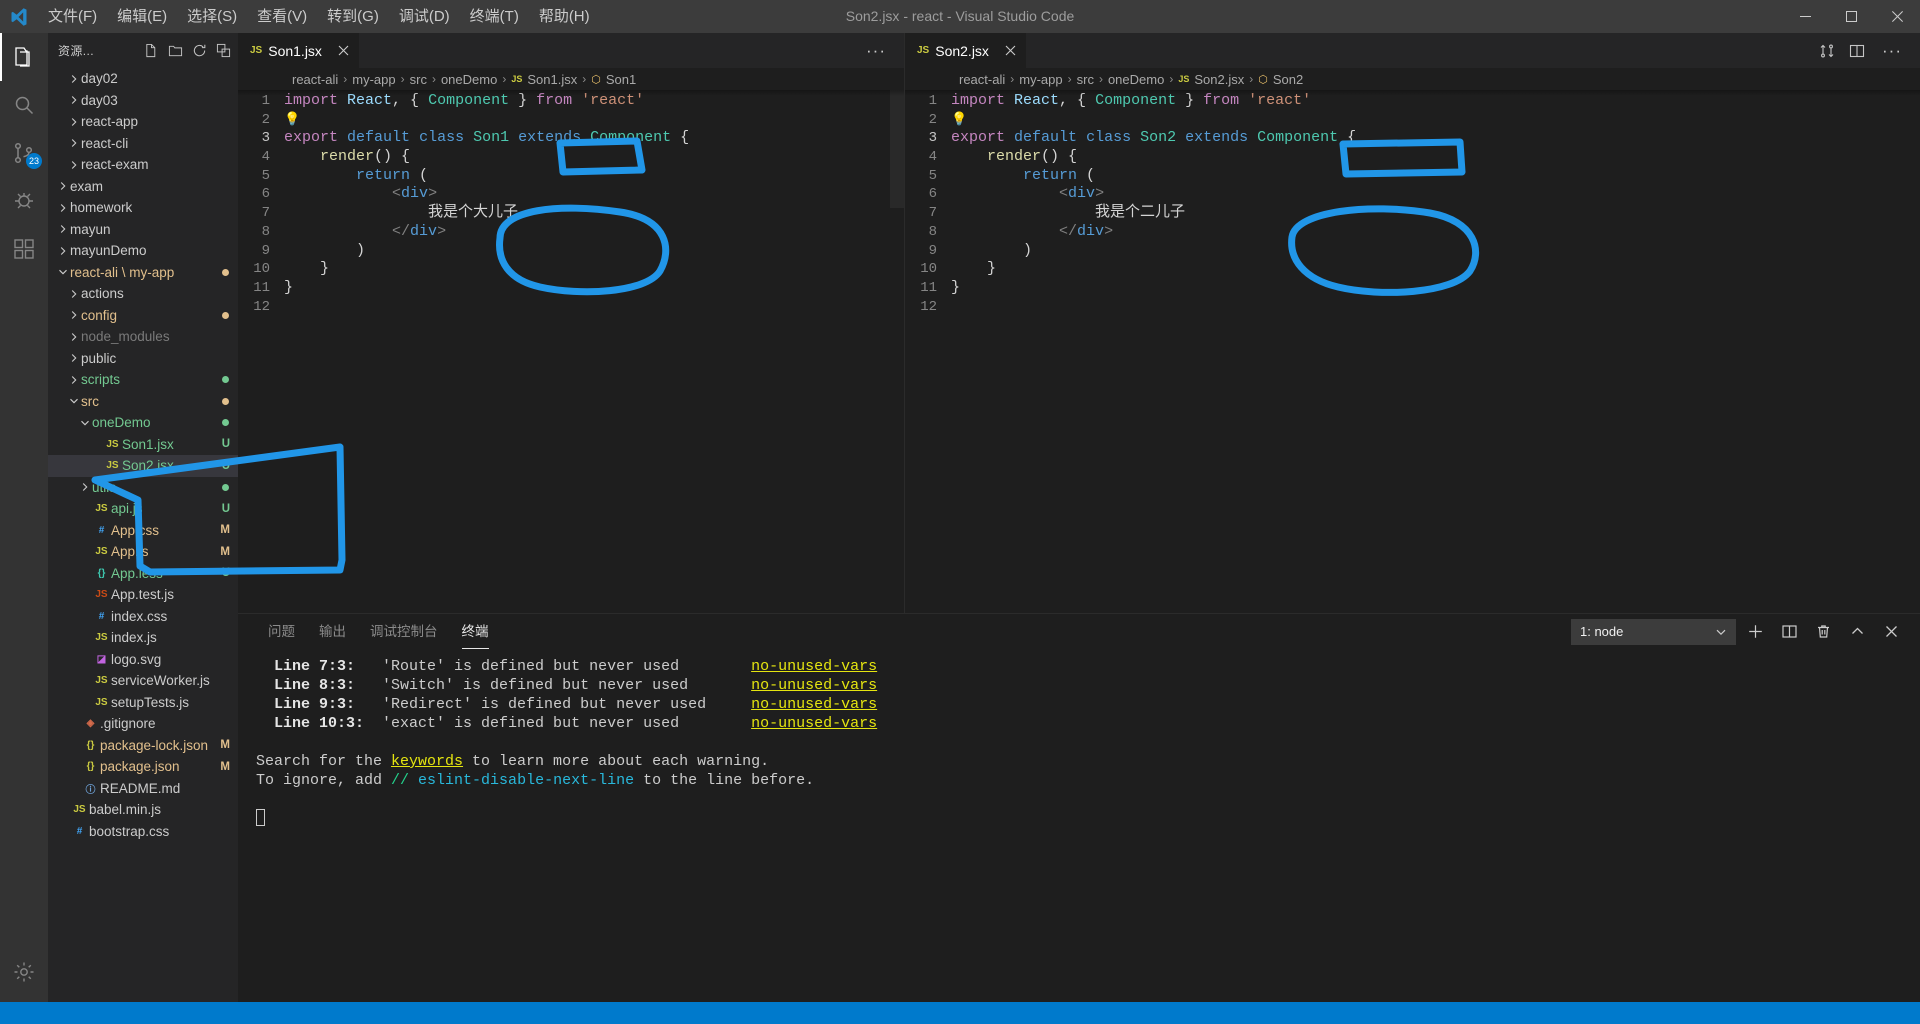 The image size is (1920, 1024). What do you see at coordinates (143, 617) in the screenshot?
I see `tree-row-index.css: # index.css` at bounding box center [143, 617].